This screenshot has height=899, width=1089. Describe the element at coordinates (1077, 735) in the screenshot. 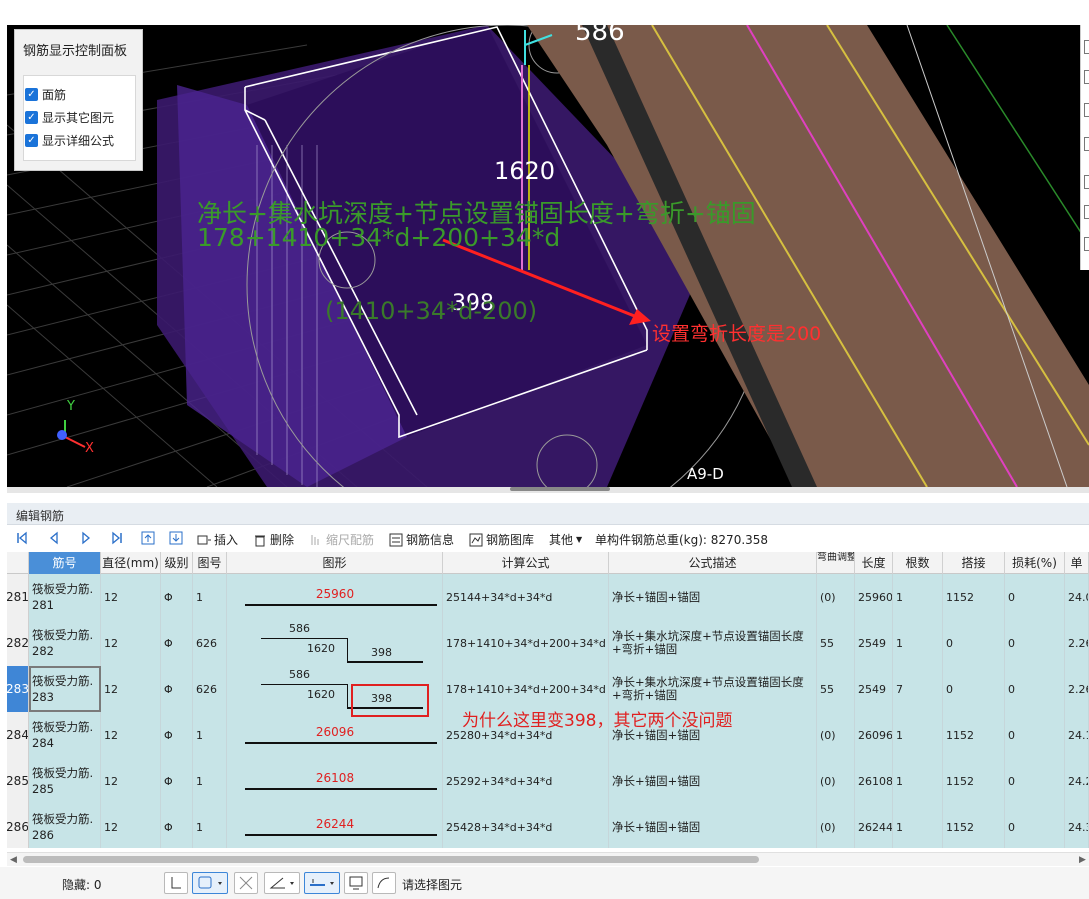

I see `cell-unit: 24.1` at that location.